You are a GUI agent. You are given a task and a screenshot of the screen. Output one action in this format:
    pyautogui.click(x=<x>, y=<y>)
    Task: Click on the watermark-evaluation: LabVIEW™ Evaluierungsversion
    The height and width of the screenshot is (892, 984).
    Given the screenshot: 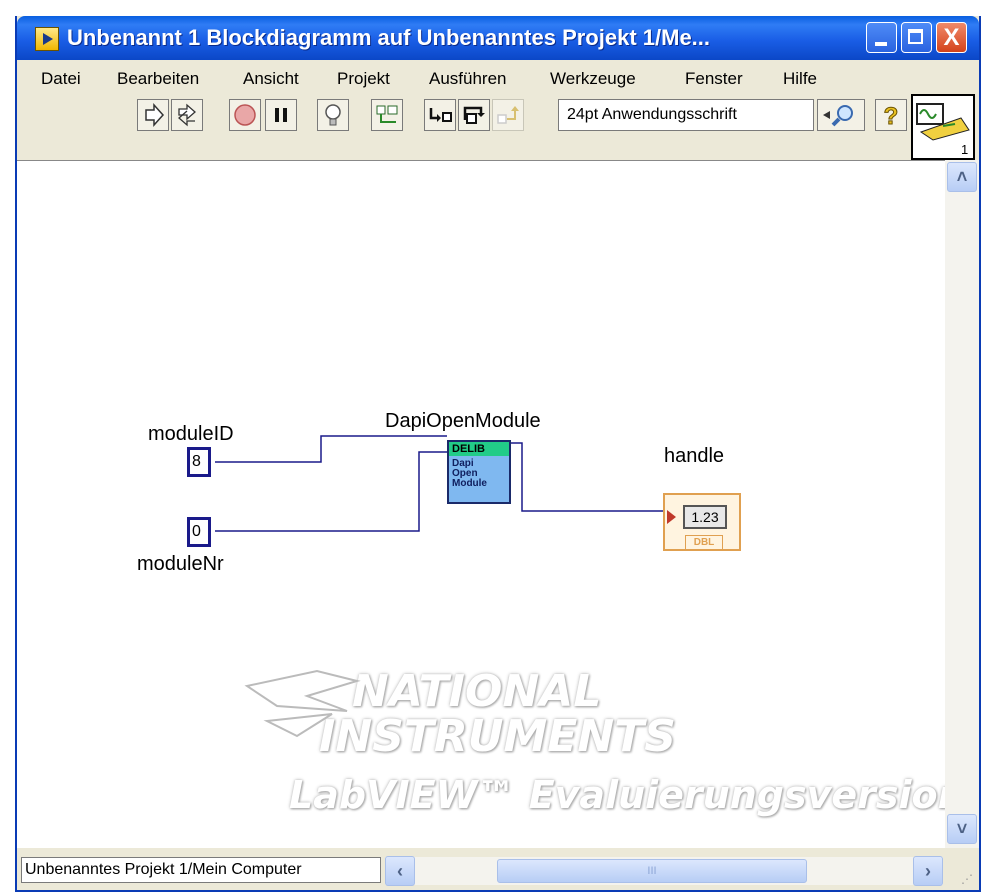 What is the action you would take?
    pyautogui.click(x=627, y=795)
    